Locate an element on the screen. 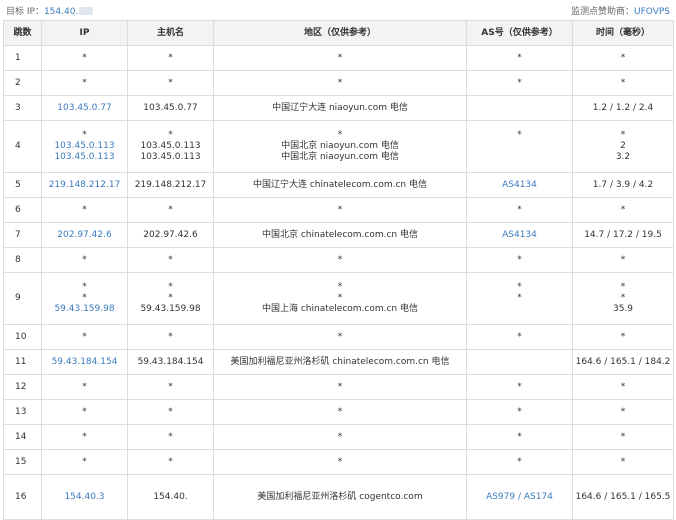  ip-value: 154.40.3 is located at coordinates (85, 497).